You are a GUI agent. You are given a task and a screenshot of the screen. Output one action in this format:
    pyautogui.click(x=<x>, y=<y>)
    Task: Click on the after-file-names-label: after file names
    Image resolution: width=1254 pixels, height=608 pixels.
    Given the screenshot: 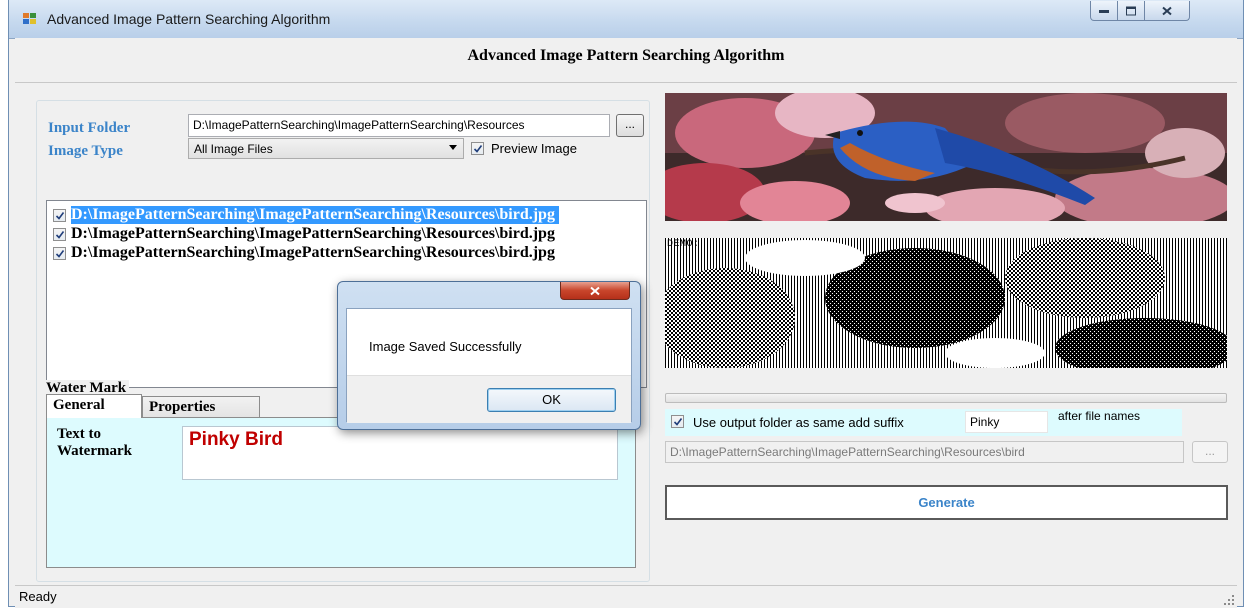 What is the action you would take?
    pyautogui.click(x=1099, y=416)
    